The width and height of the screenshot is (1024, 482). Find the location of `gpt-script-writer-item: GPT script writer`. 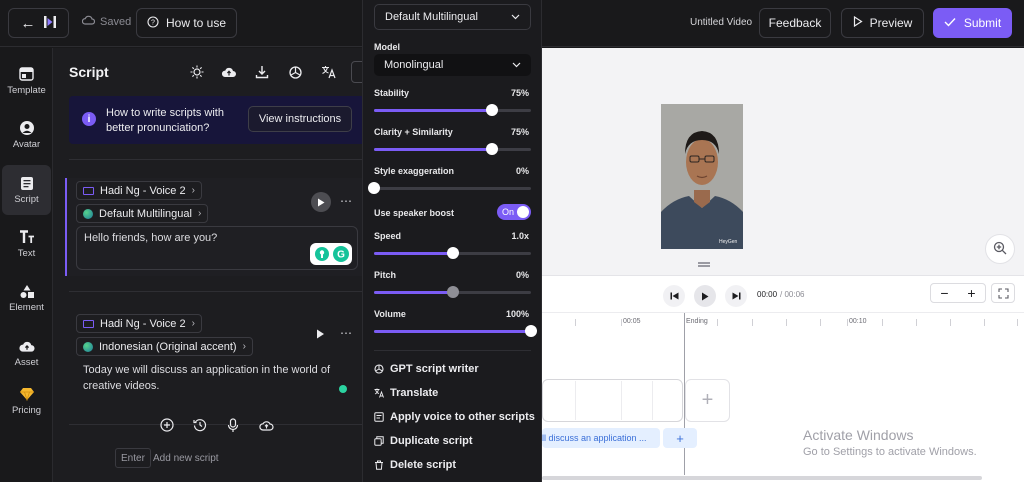

gpt-script-writer-item: GPT script writer is located at coordinates (426, 369).